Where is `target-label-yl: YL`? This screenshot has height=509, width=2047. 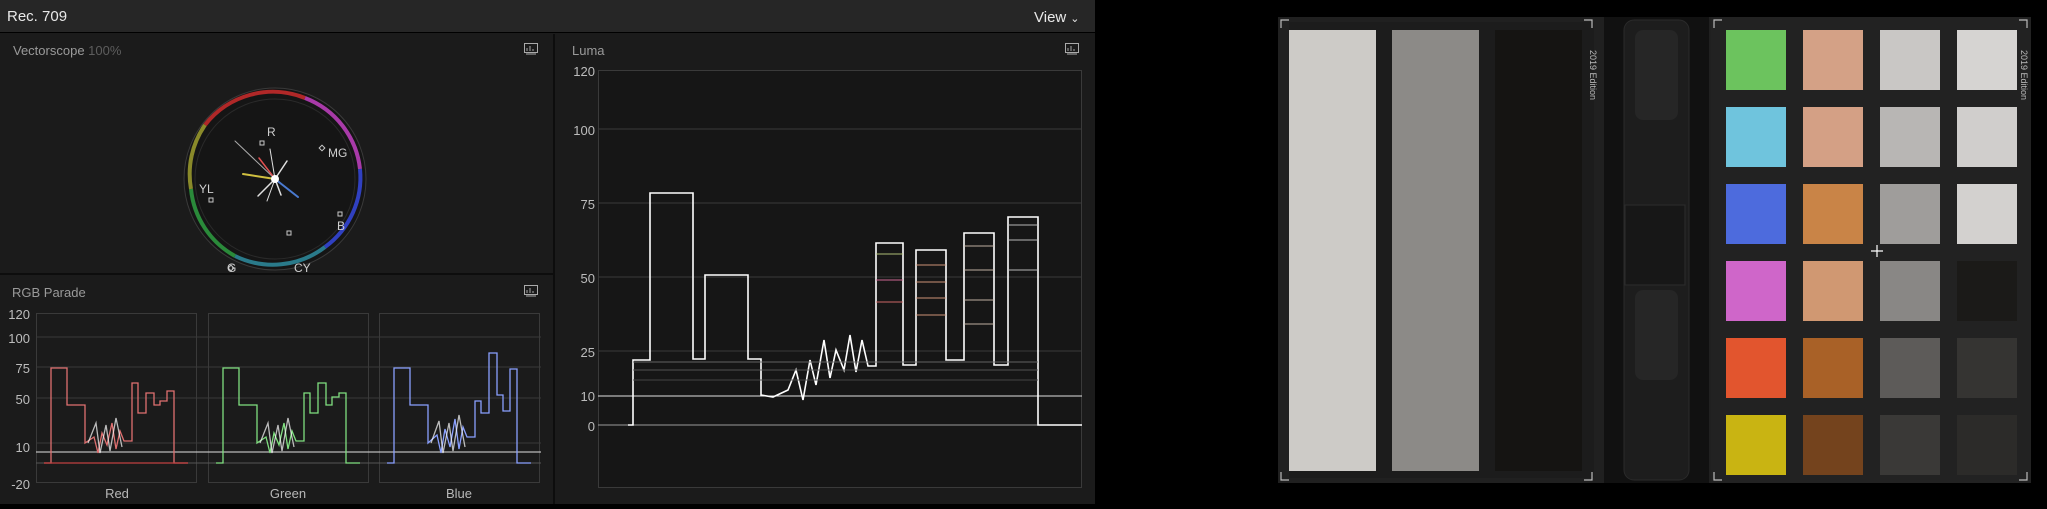 target-label-yl: YL is located at coordinates (206, 189).